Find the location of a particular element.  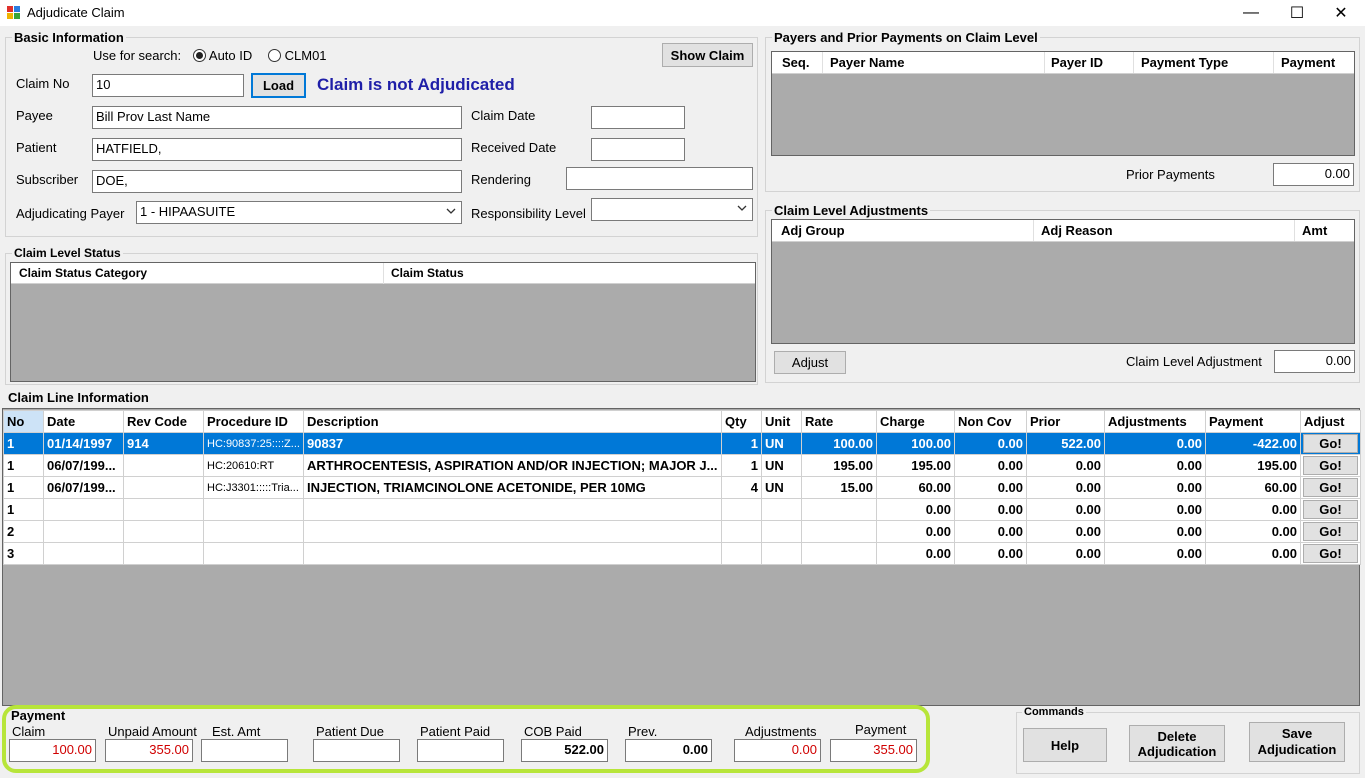

load-button: Load is located at coordinates (278, 85).